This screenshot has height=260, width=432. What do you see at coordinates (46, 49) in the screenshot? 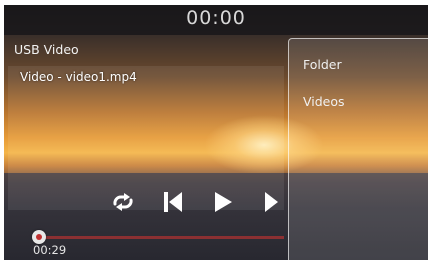
I see `source-title: USB Video` at bounding box center [46, 49].